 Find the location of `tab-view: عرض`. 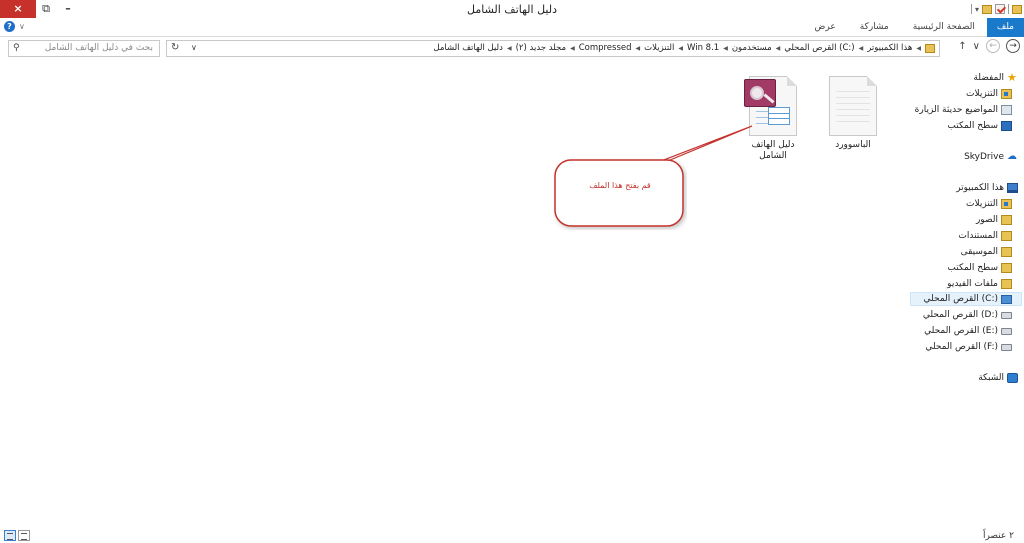

tab-view: عرض is located at coordinates (824, 27).